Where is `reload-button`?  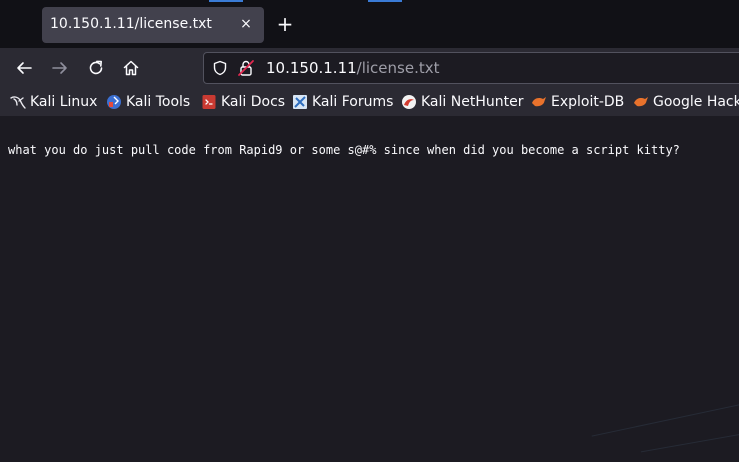
reload-button is located at coordinates (96, 68).